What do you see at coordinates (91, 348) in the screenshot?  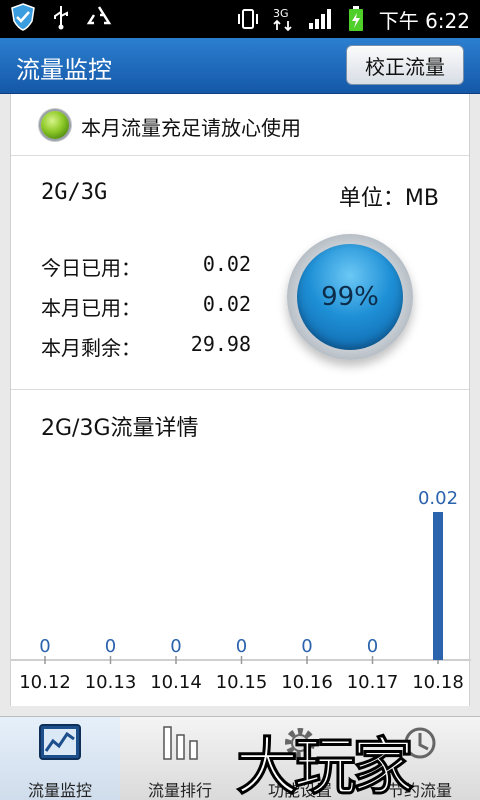 I see `month-remaining-label: 本月剩余：` at bounding box center [91, 348].